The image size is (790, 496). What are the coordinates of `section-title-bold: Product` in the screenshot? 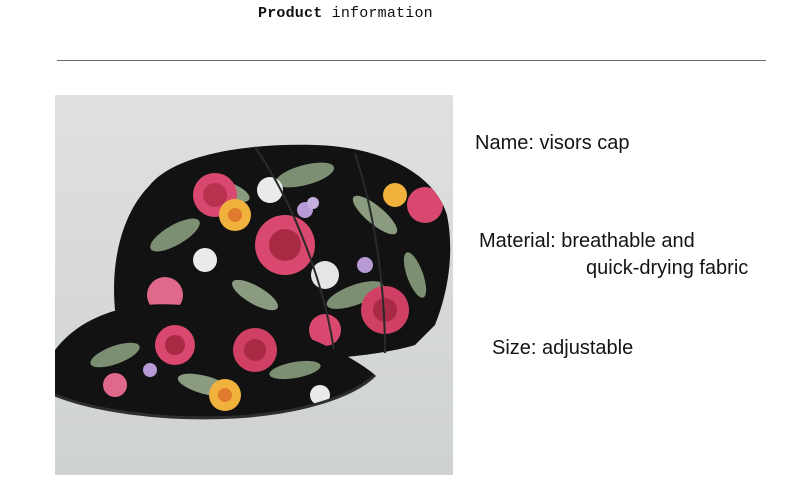 It's located at (290, 13).